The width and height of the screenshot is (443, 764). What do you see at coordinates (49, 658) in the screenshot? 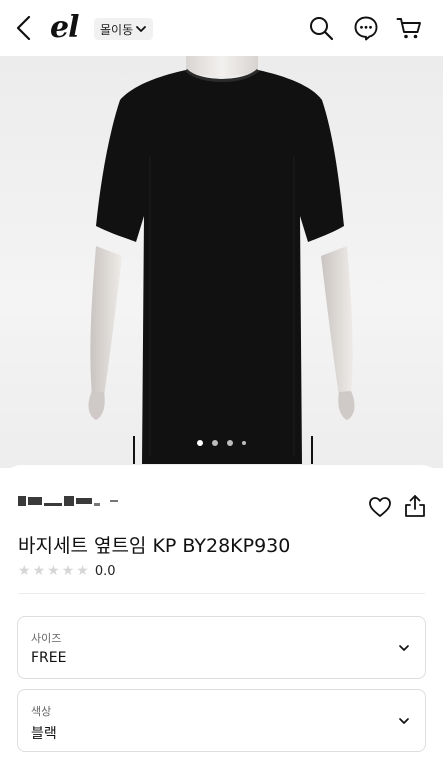
I see `size-option-value: FREE` at bounding box center [49, 658].